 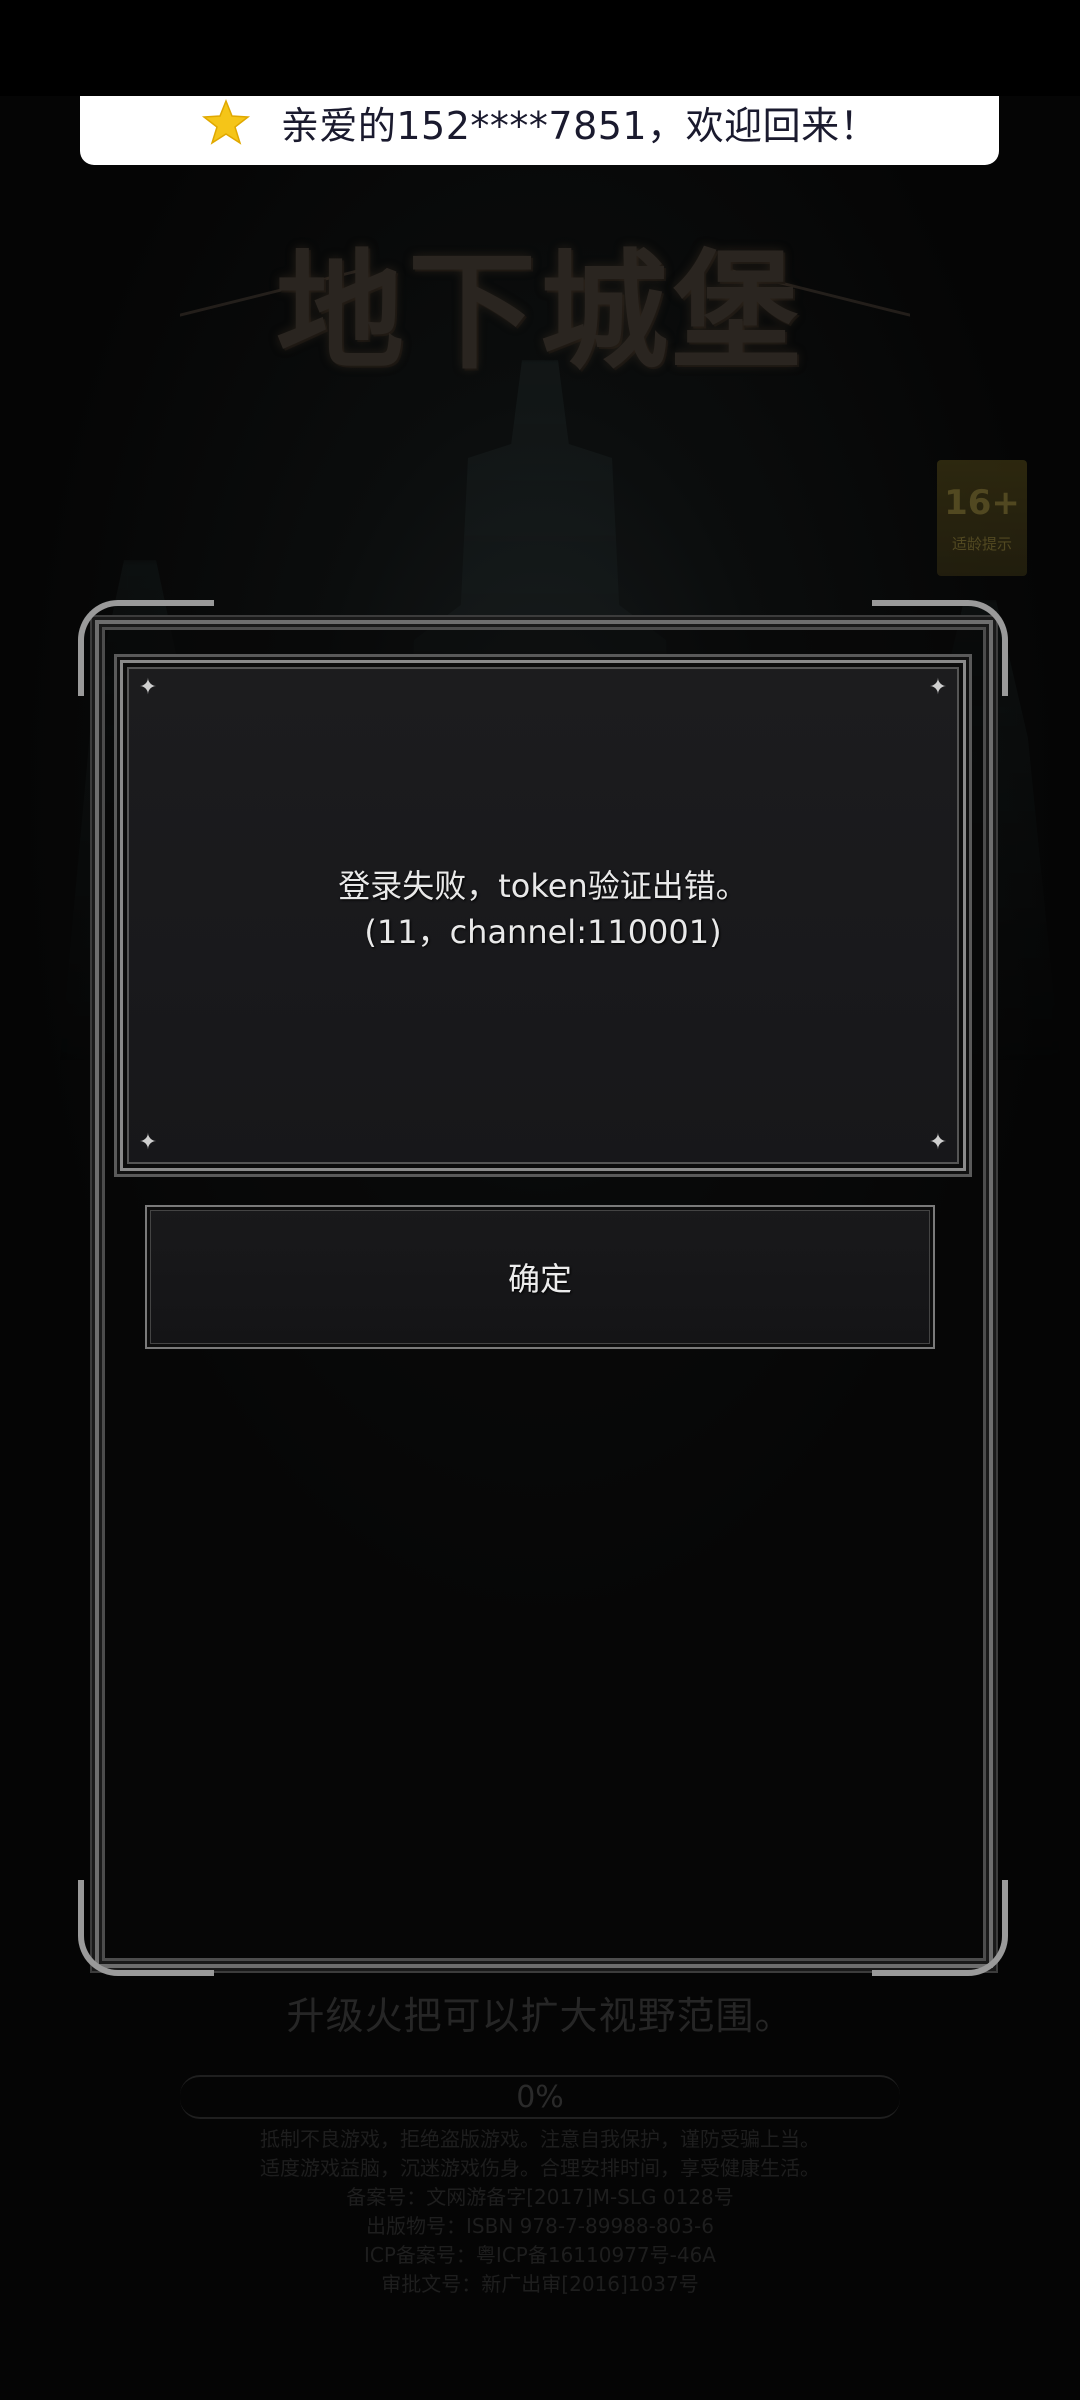 What do you see at coordinates (543, 909) in the screenshot?
I see `error-message: 登录失败，token验证出错。 (11，channel:110001)` at bounding box center [543, 909].